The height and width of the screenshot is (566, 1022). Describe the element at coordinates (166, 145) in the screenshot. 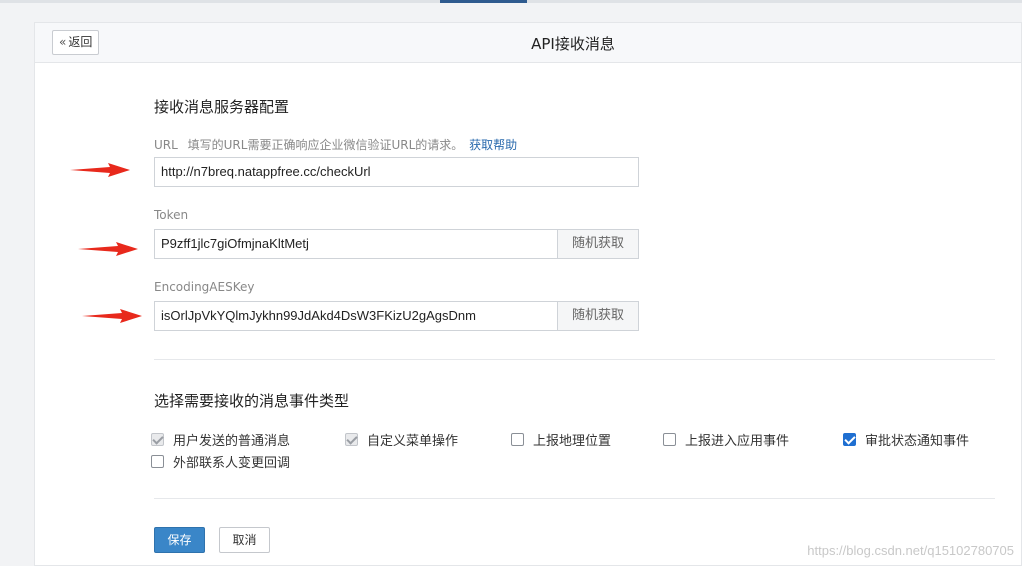

I see `url-label: URL` at that location.